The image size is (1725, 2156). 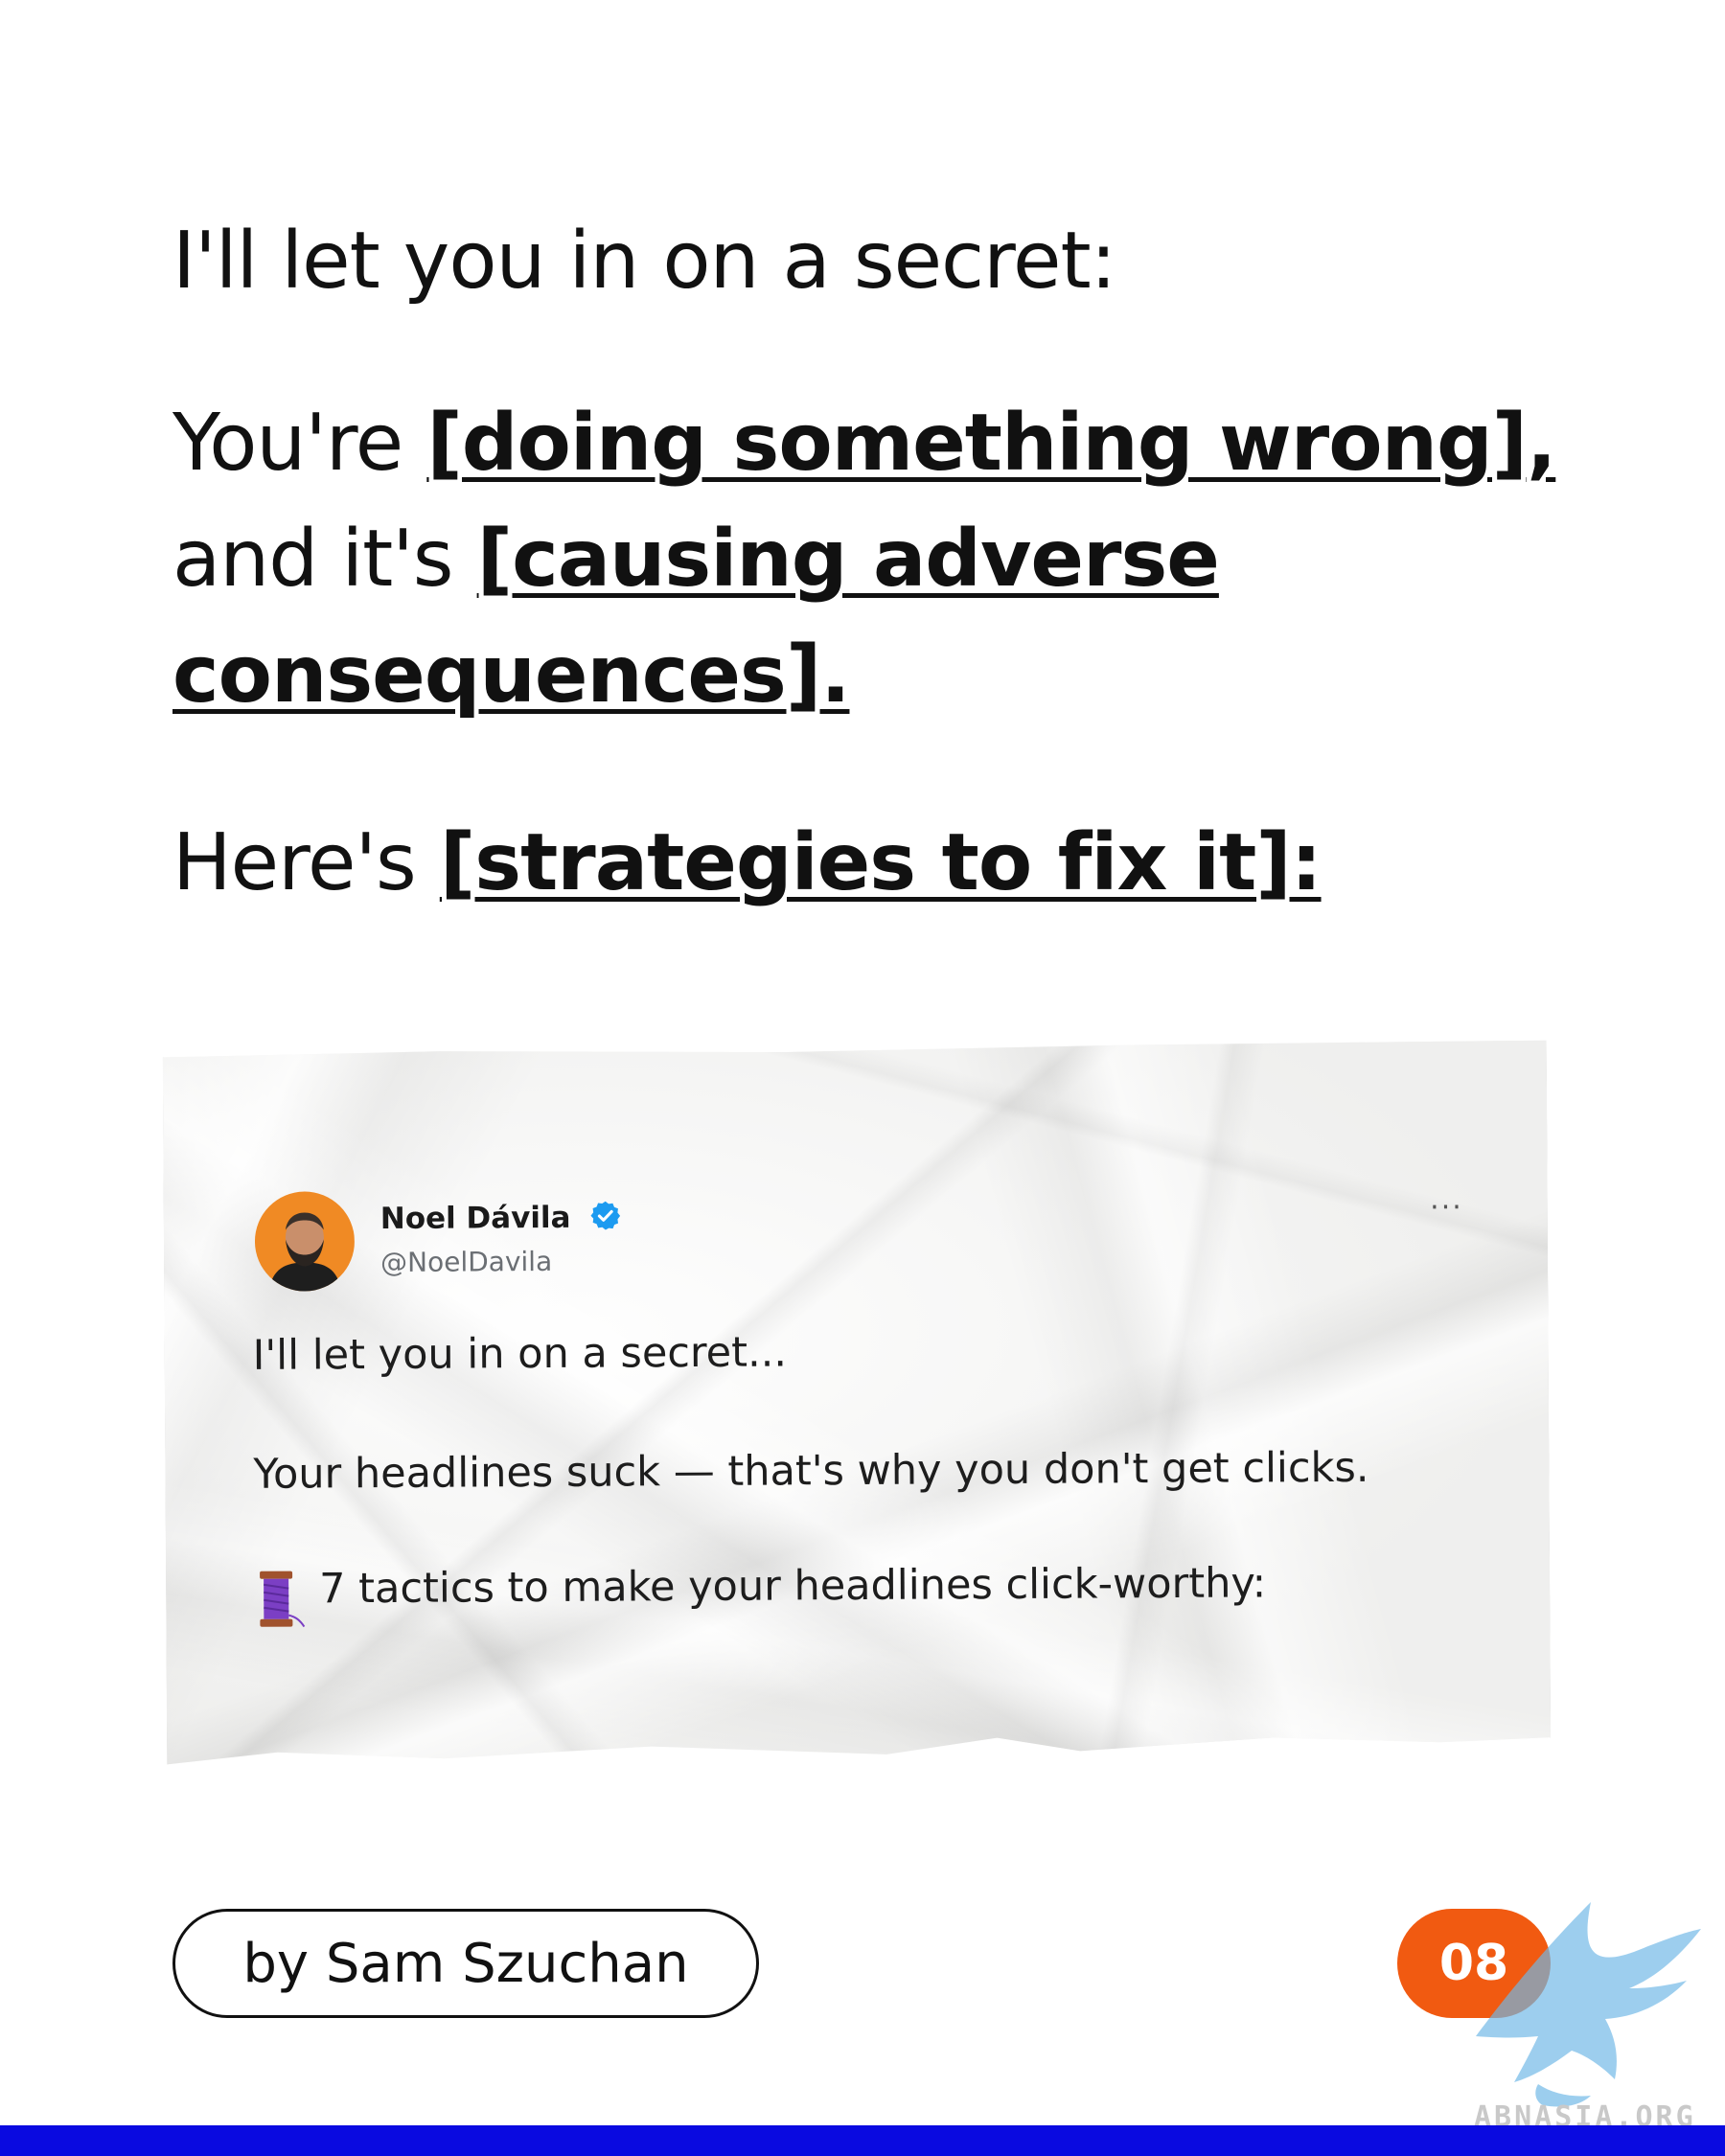 What do you see at coordinates (1576, 2005) in the screenshot?
I see `griffin-logo-icon` at bounding box center [1576, 2005].